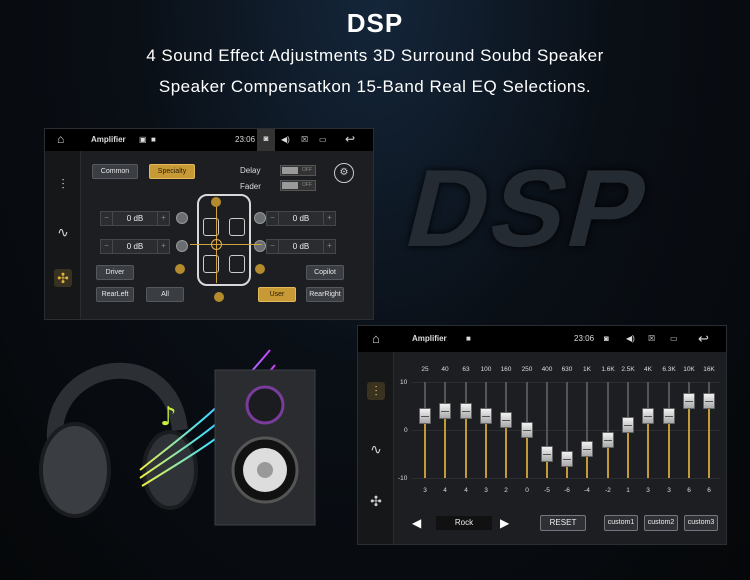  What do you see at coordinates (250, 170) in the screenshot?
I see `delay-label: Delay` at bounding box center [250, 170].